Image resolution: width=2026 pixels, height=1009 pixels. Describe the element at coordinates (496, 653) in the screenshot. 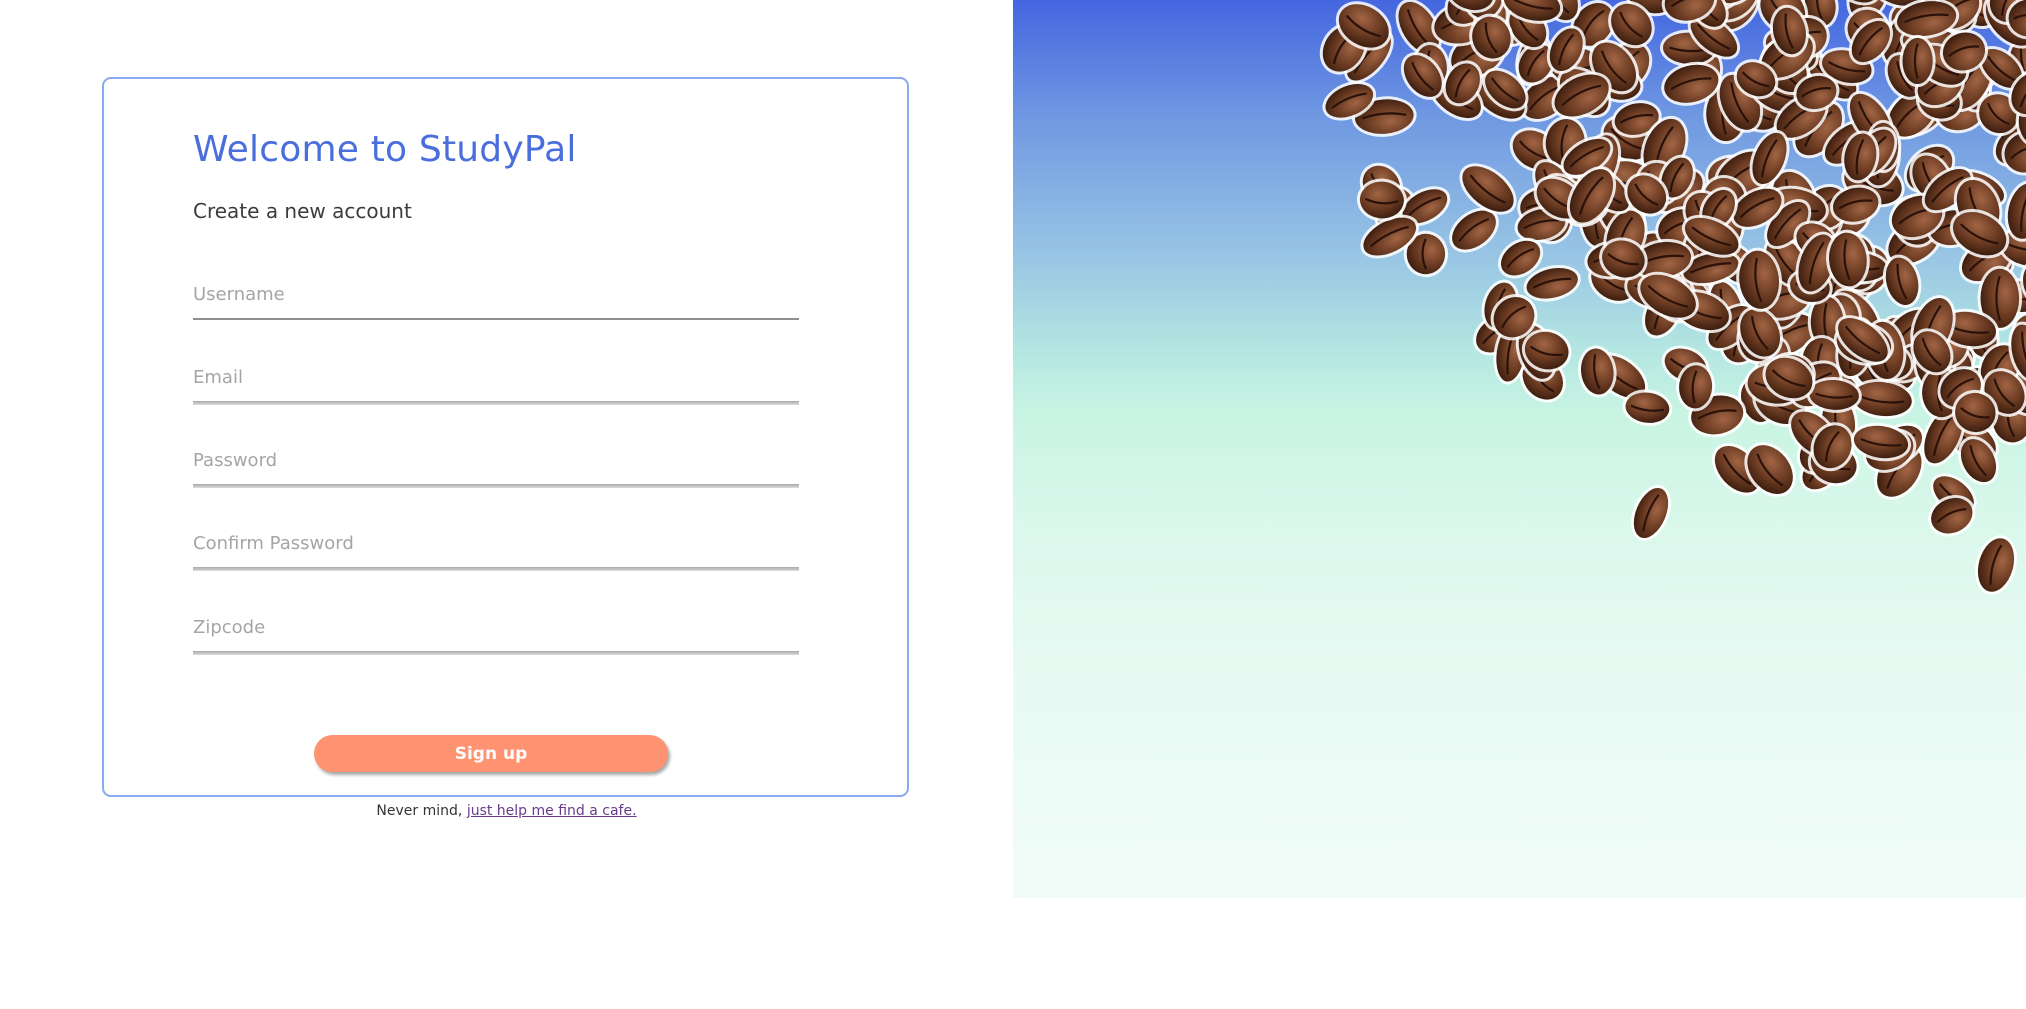

I see `zipcode-underline` at that location.